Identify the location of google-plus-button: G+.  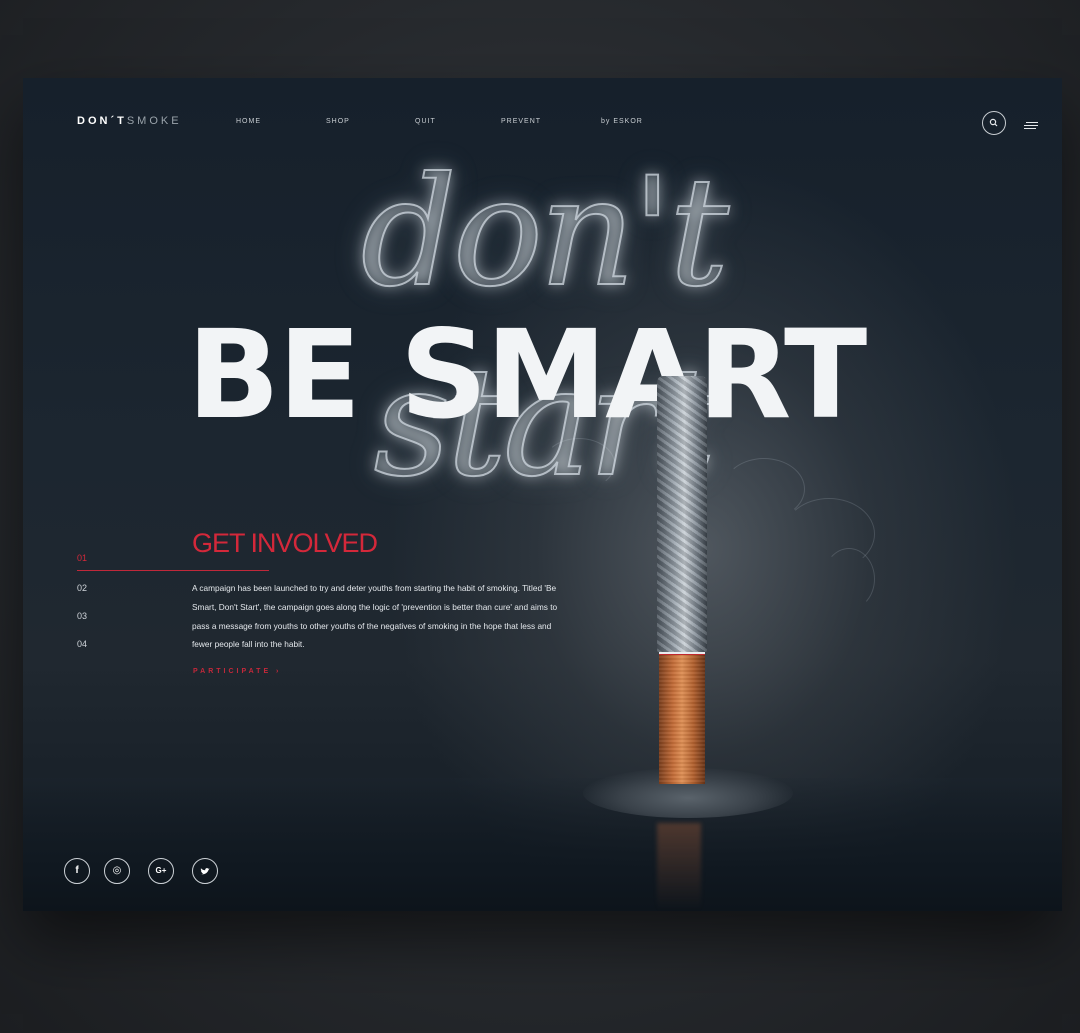
(161, 871).